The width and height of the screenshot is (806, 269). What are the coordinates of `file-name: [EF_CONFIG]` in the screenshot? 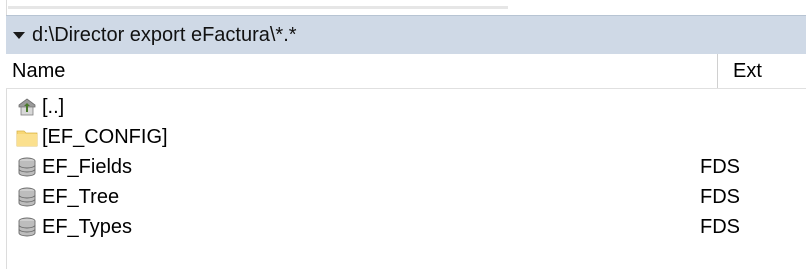 It's located at (105, 136).